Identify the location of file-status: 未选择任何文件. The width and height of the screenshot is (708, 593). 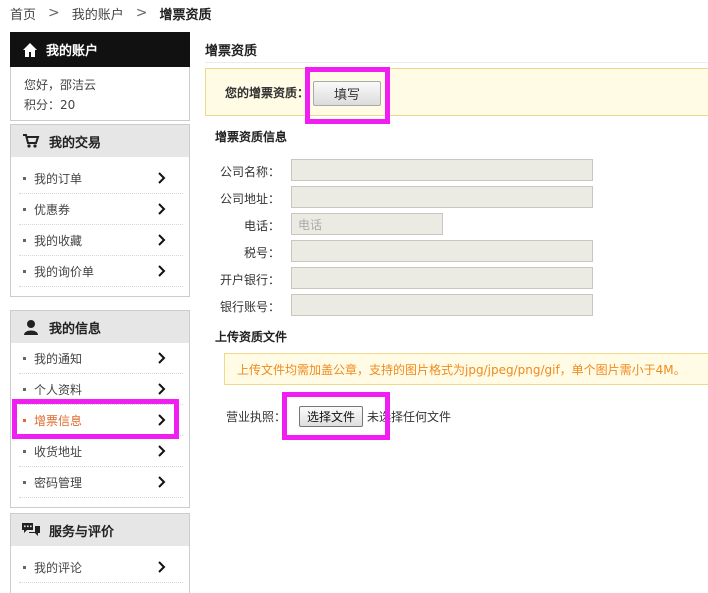
(409, 417).